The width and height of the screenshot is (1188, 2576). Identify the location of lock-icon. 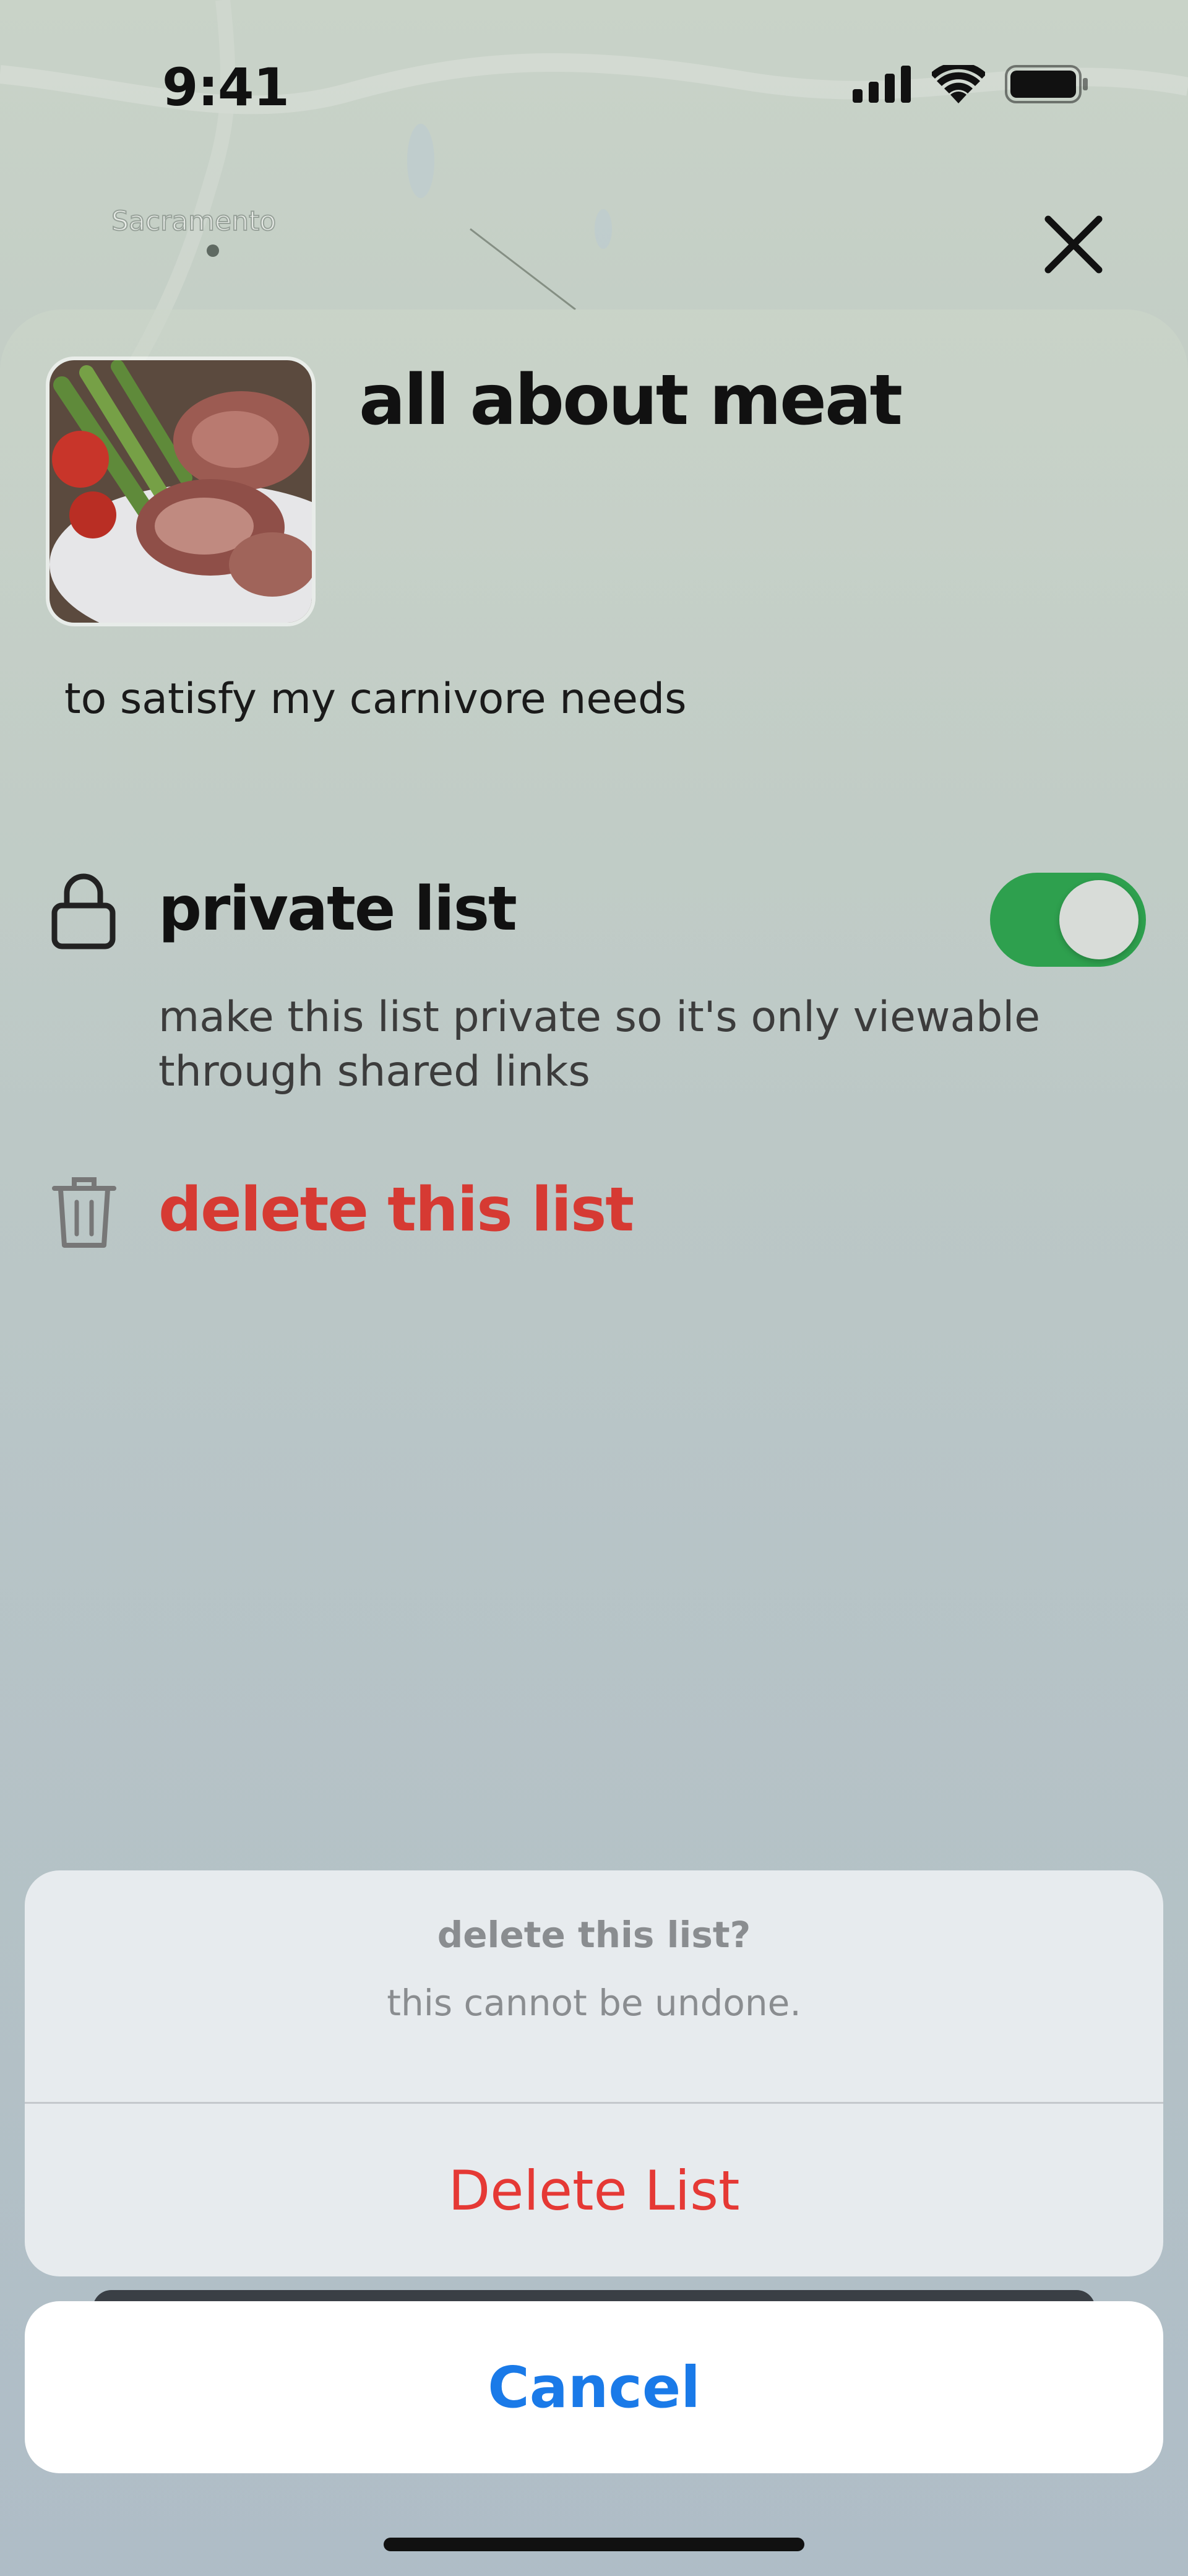
(83, 911).